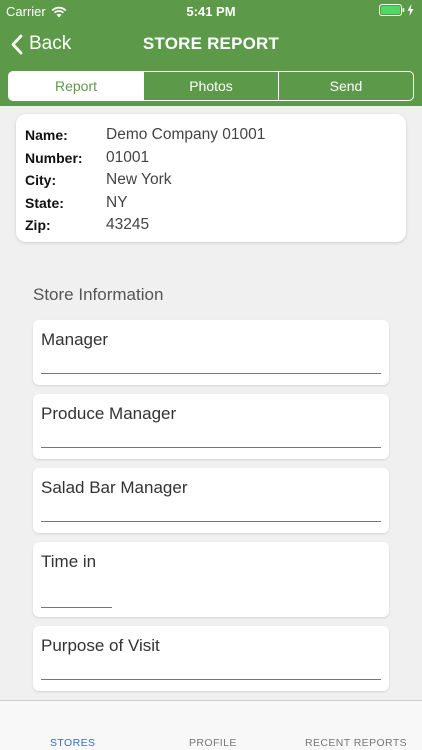  I want to click on store-city-row: City: New York, so click(211, 180).